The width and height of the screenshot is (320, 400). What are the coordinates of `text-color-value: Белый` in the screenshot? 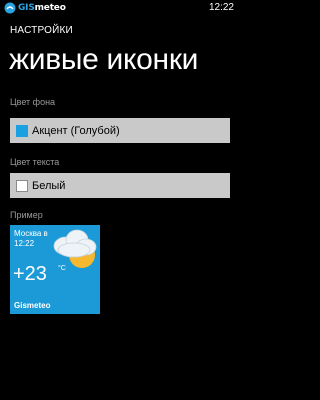 It's located at (49, 185).